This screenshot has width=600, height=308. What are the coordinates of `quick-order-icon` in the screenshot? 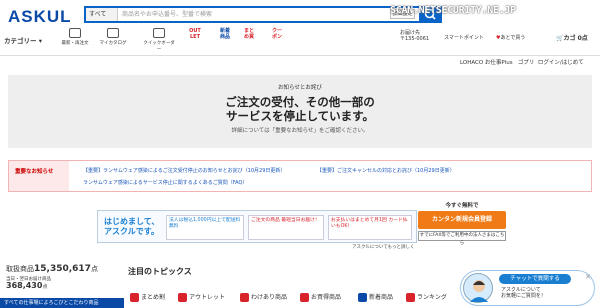 It's located at (159, 33).